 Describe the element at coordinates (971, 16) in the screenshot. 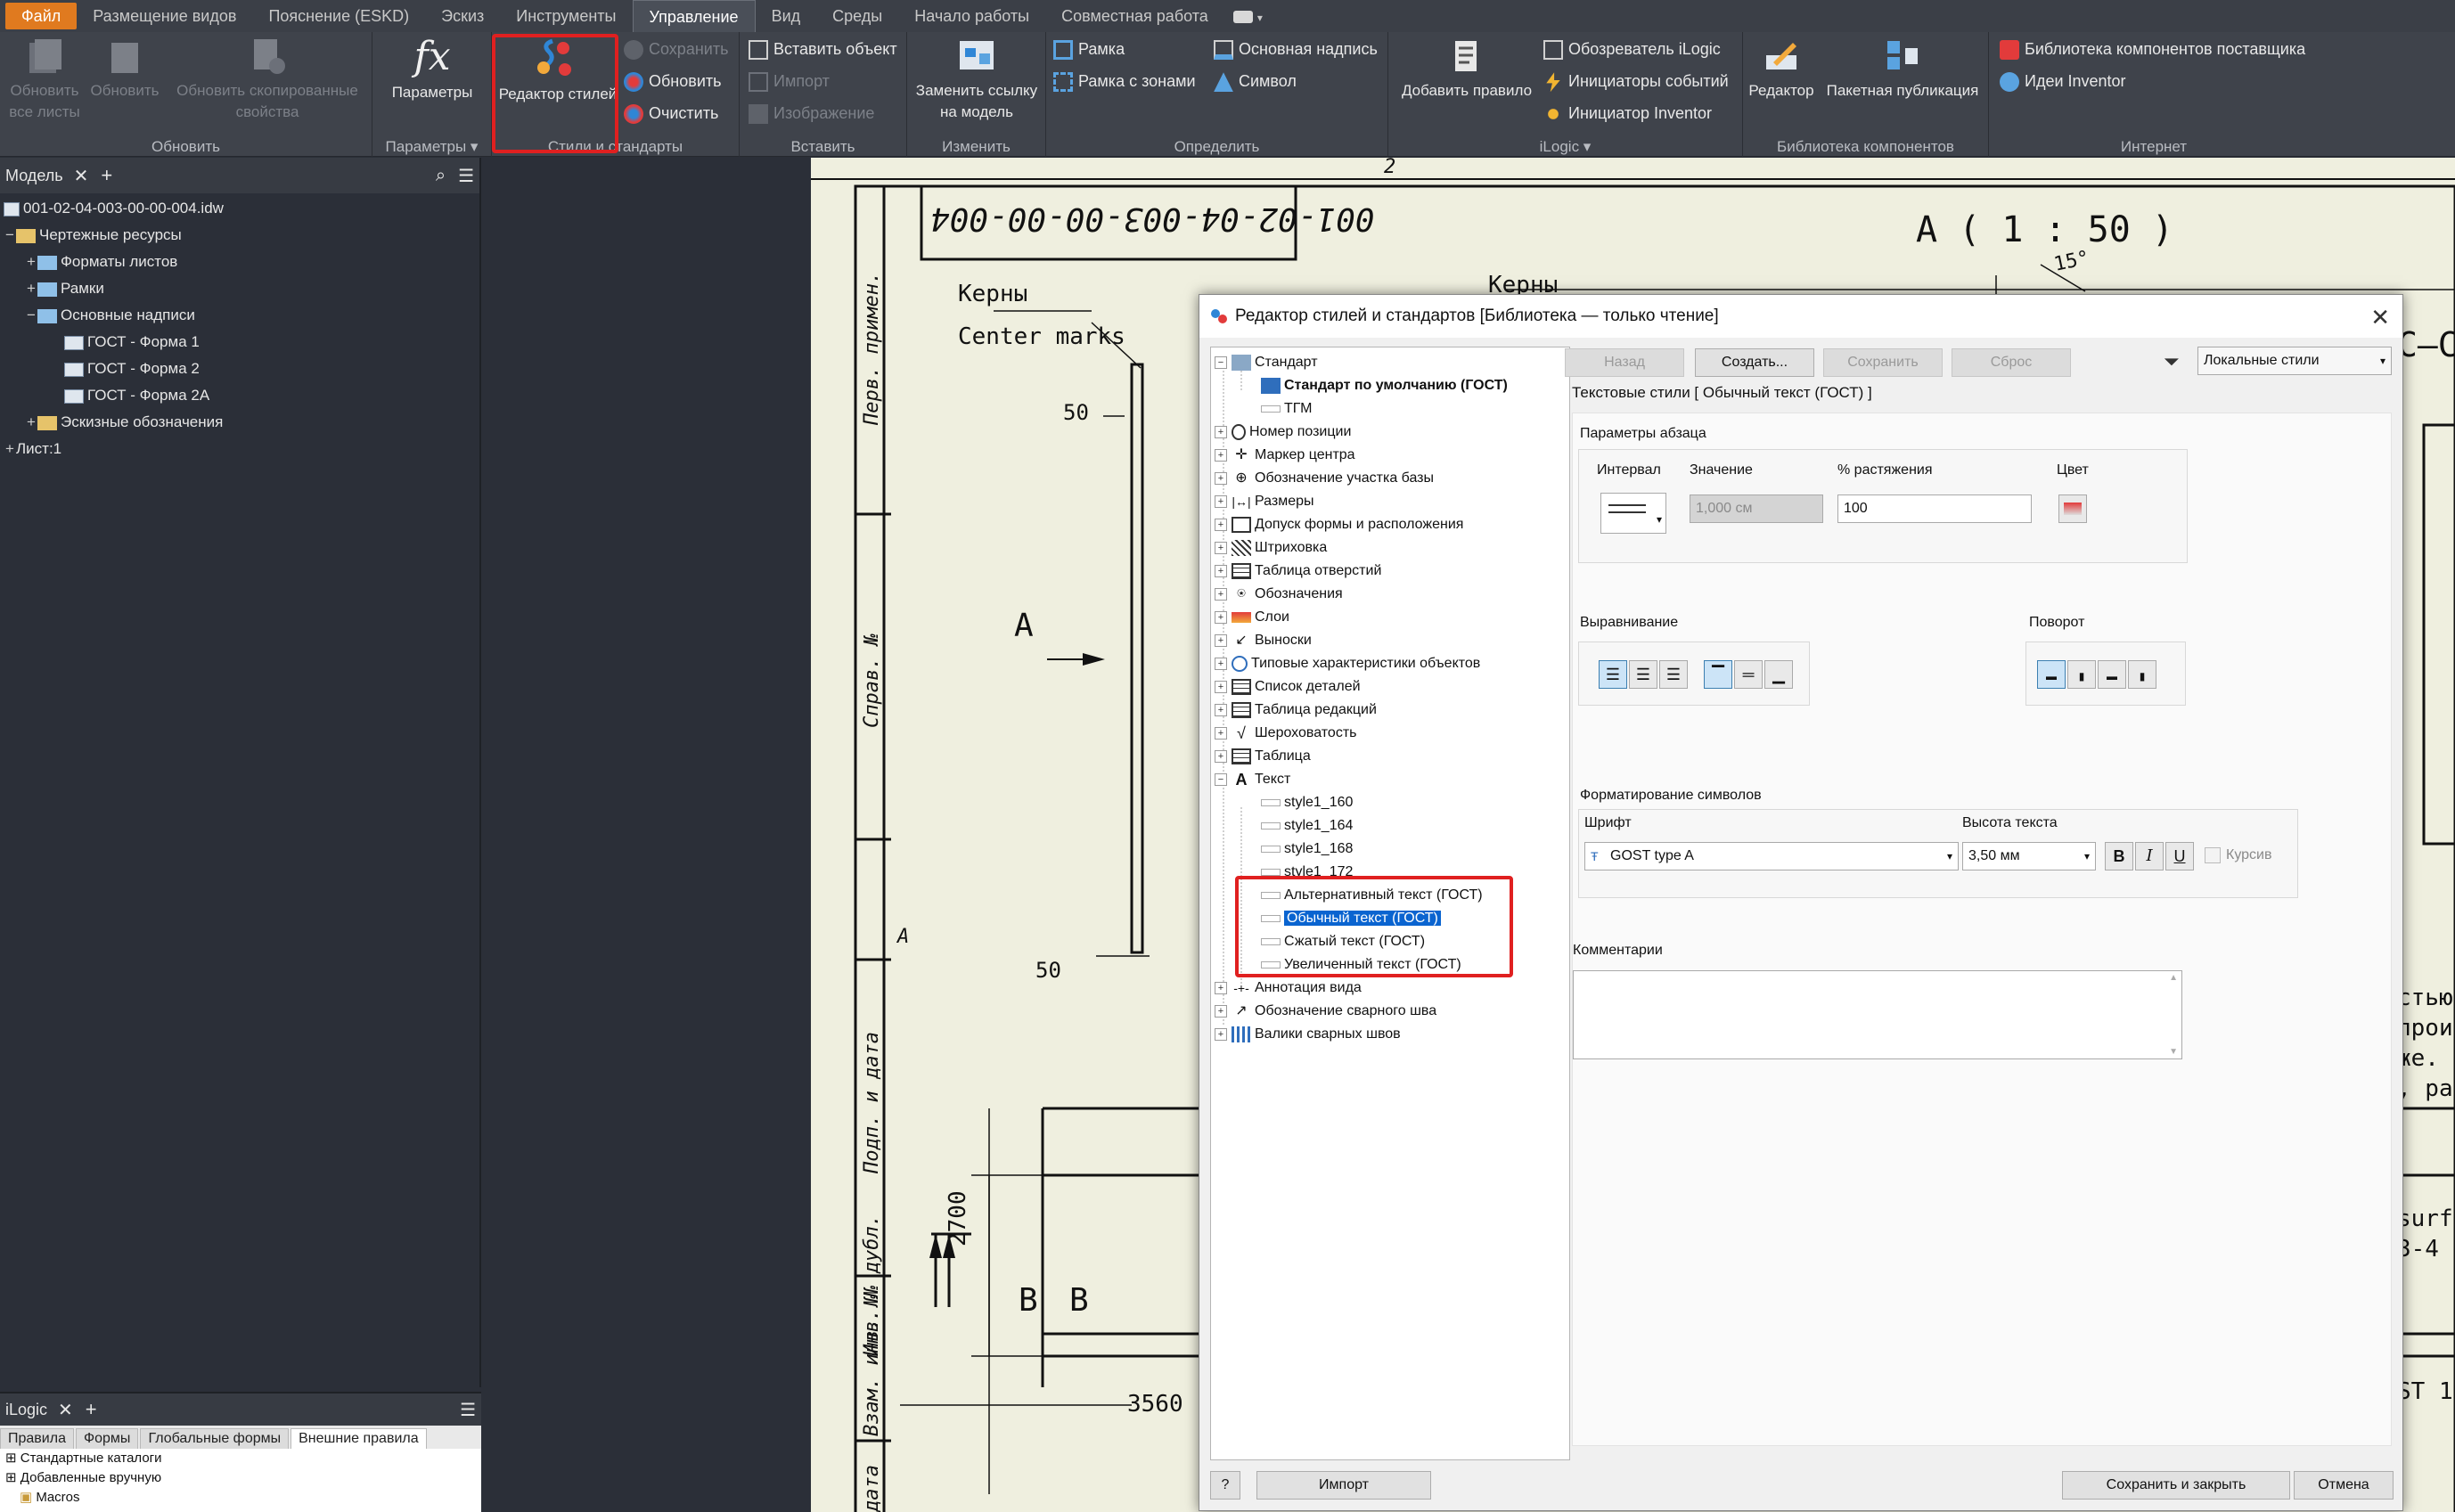

I see `tab-get-started: Начало работы` at that location.